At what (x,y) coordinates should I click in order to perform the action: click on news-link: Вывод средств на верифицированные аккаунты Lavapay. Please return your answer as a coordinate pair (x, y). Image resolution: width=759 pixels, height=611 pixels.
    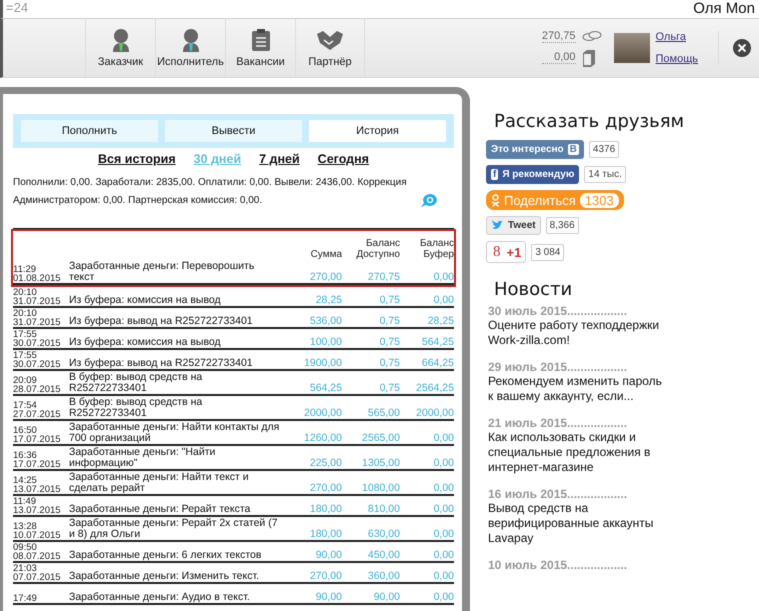
    Looking at the image, I should click on (575, 523).